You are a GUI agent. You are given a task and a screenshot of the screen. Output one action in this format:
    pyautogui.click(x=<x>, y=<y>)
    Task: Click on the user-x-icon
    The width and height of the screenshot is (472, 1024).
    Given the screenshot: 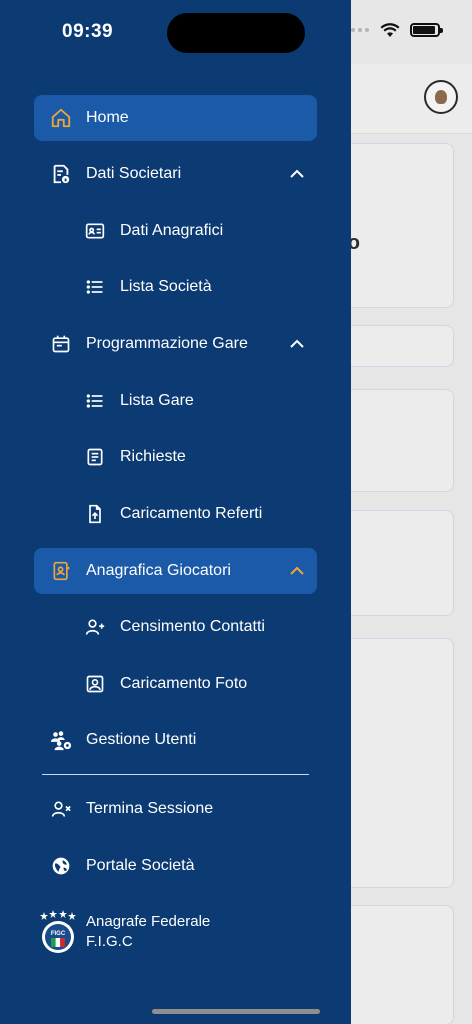 What is the action you would take?
    pyautogui.click(x=61, y=809)
    